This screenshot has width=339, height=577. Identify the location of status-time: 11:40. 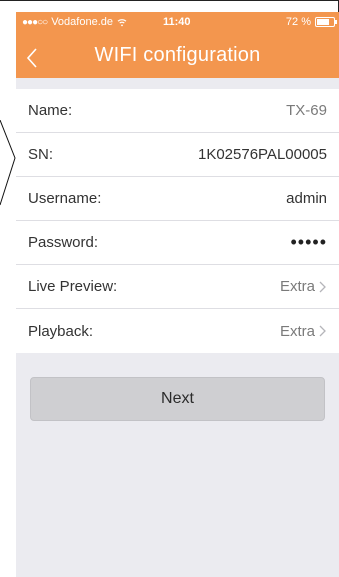
(177, 22).